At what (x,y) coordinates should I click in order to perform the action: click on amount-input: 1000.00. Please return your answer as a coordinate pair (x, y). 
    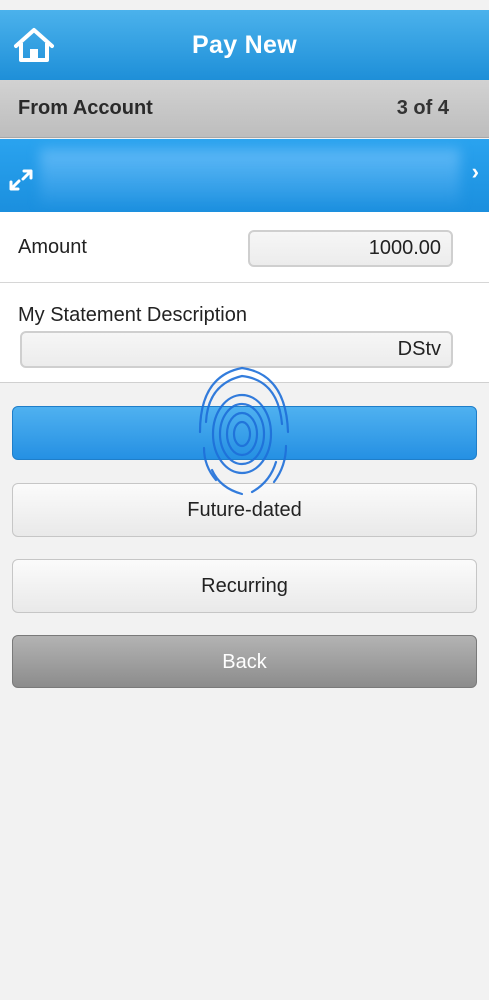
    Looking at the image, I should click on (350, 248).